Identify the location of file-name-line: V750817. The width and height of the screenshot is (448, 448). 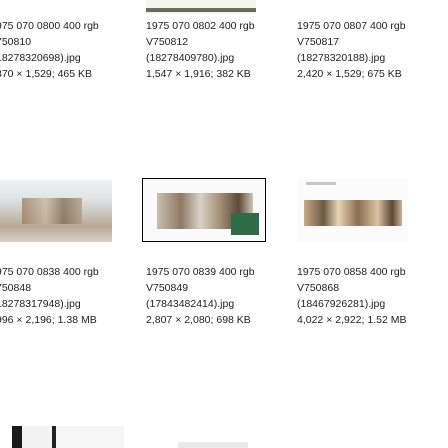
(366, 42).